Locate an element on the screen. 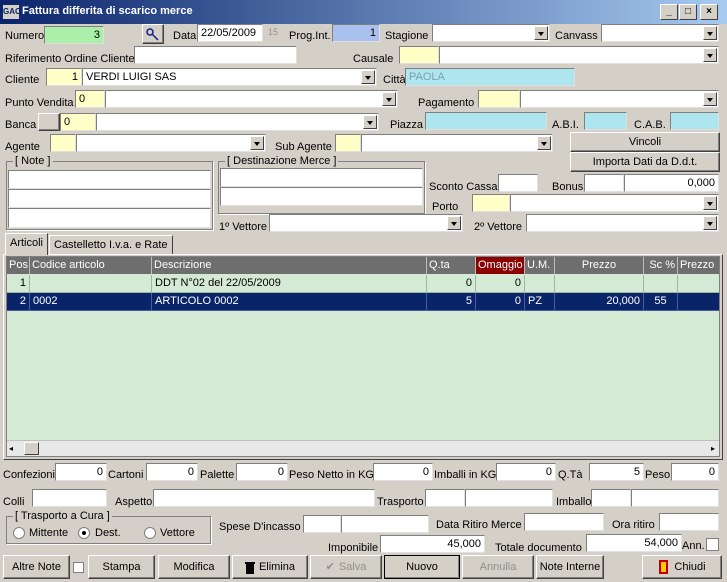 The height and width of the screenshot is (582, 727). elimina-button: Elimina is located at coordinates (270, 567).